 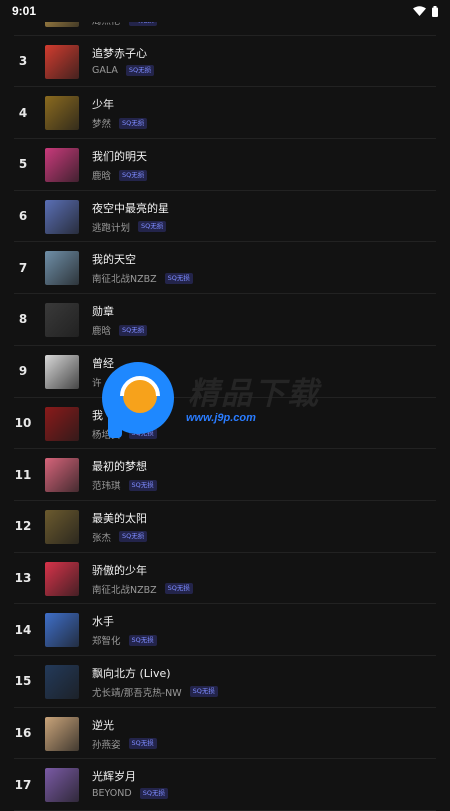 What do you see at coordinates (119, 466) in the screenshot?
I see `song-title: 最初的梦想` at bounding box center [119, 466].